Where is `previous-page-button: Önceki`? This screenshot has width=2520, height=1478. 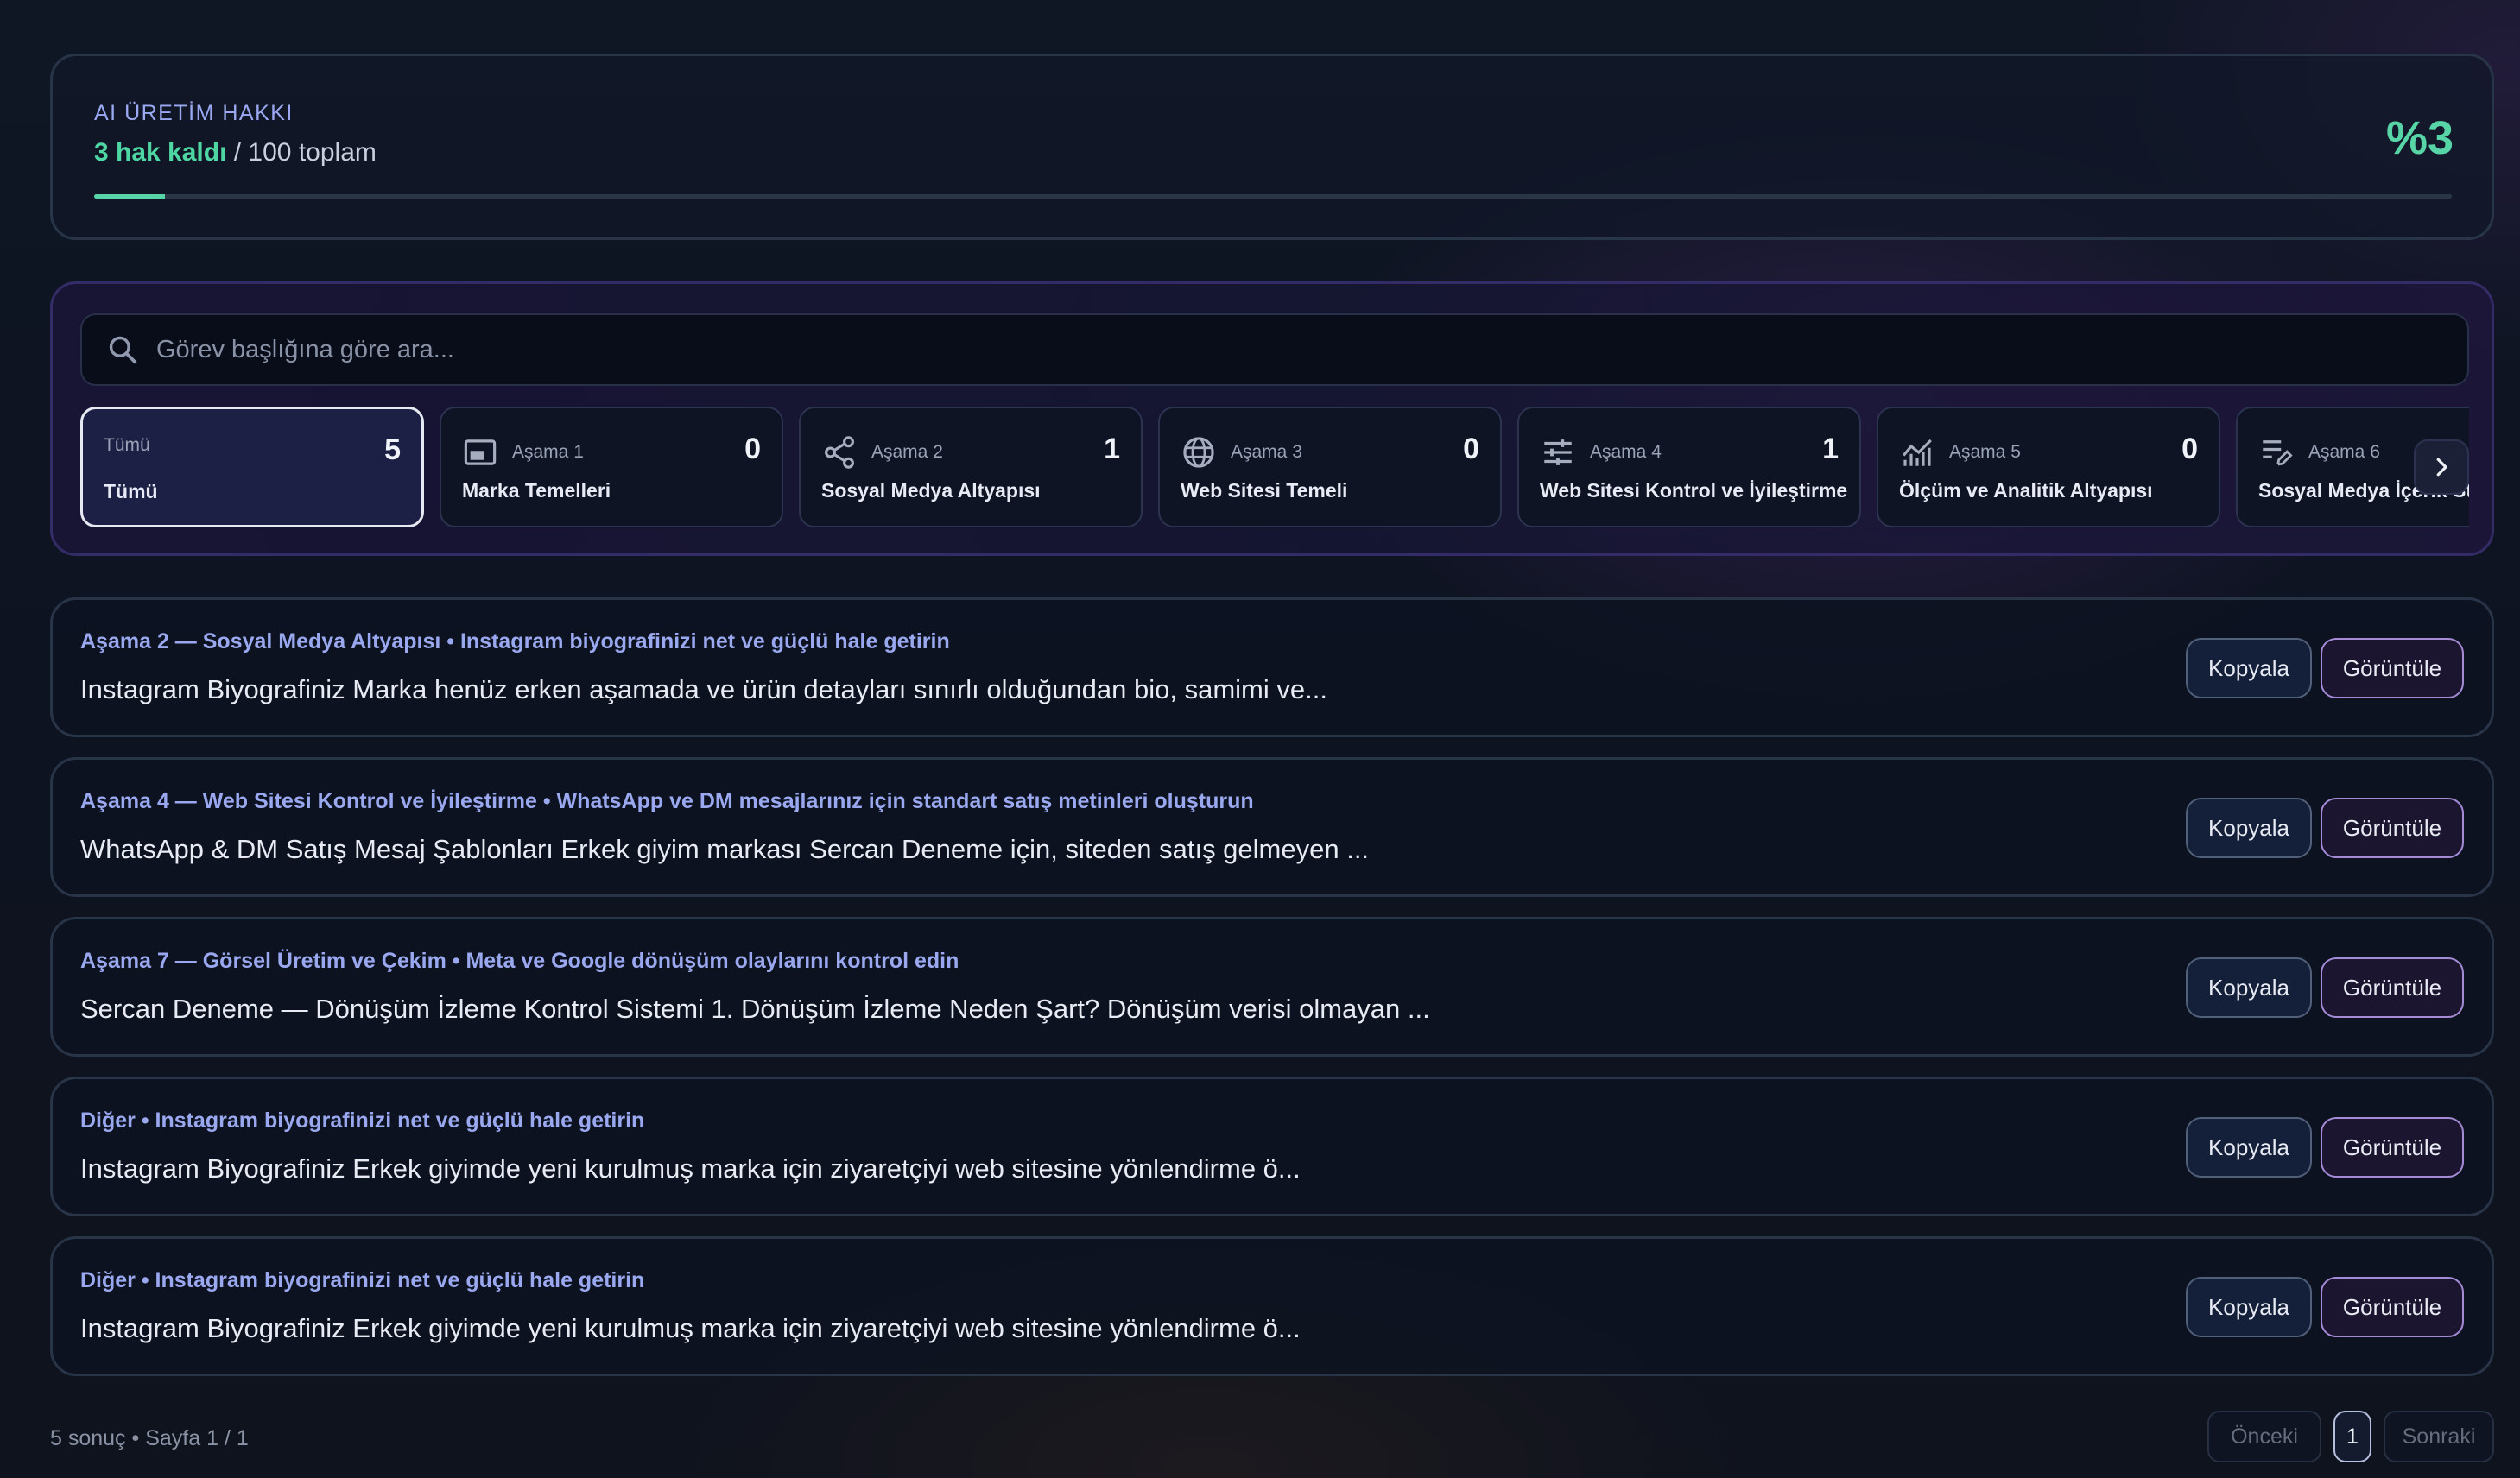
previous-page-button: Önceki is located at coordinates (2264, 1436).